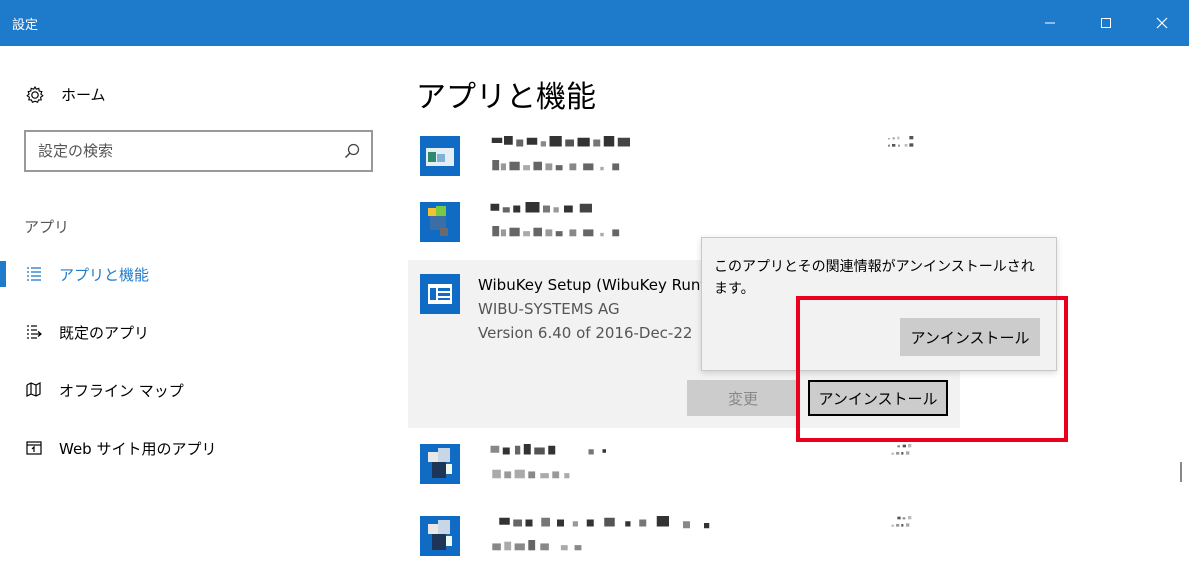  What do you see at coordinates (104, 274) in the screenshot?
I see `sidebar-item-label: アプリと機能` at bounding box center [104, 274].